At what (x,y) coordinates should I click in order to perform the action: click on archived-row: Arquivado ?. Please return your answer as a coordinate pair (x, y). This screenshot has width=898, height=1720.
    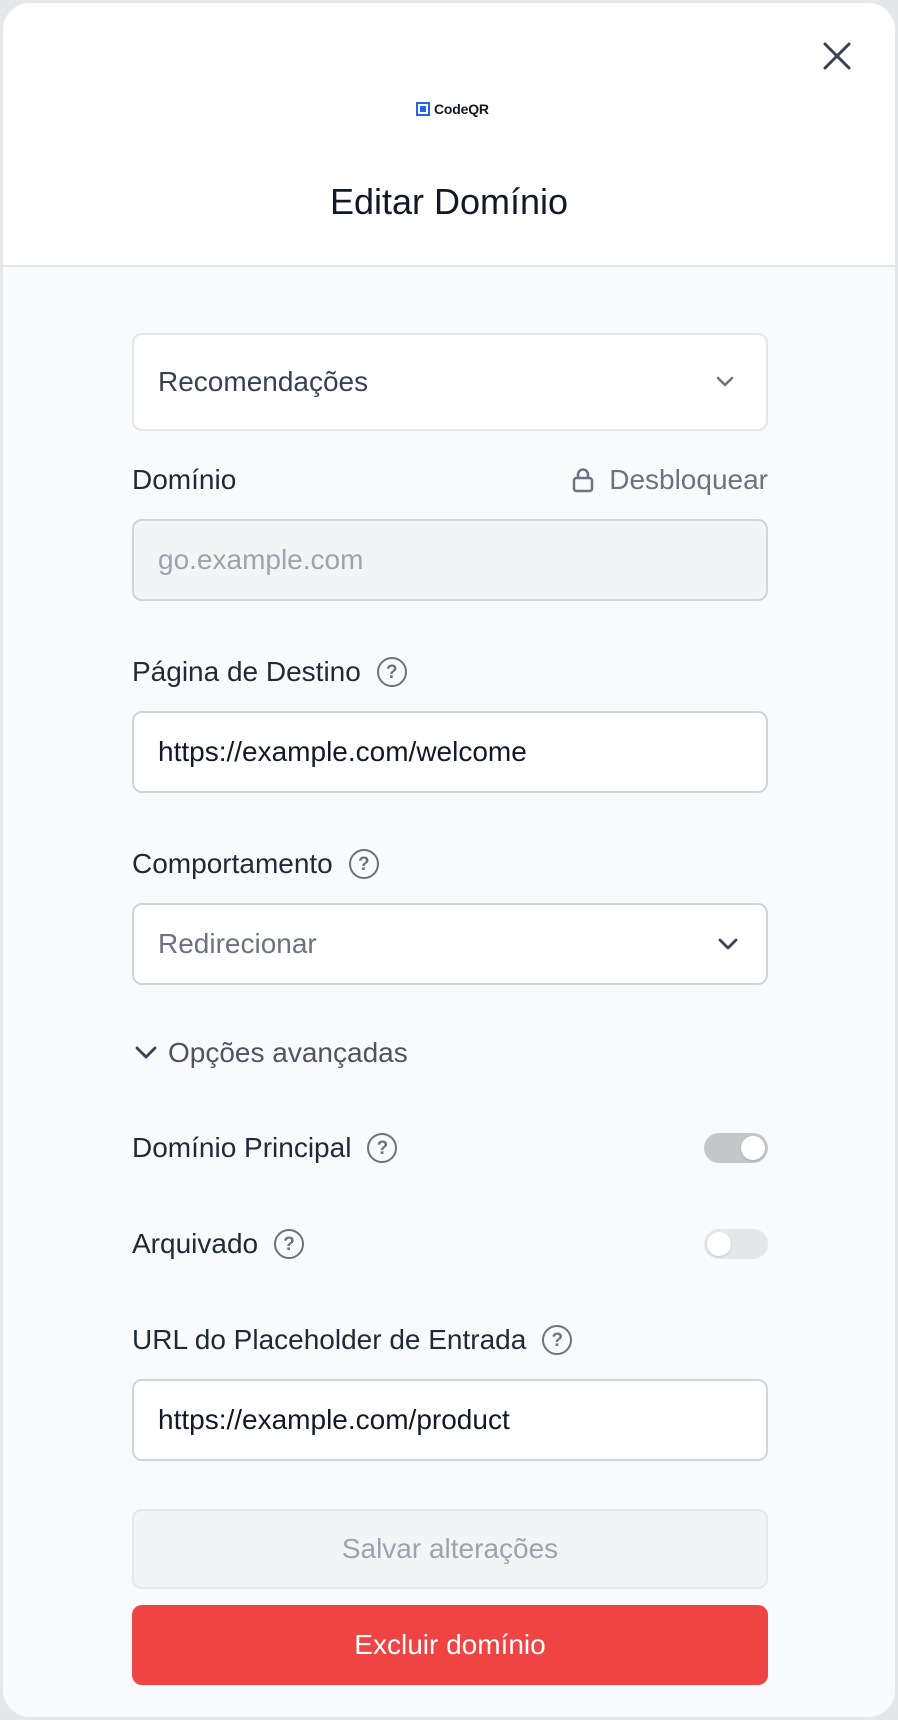
    Looking at the image, I should click on (450, 1244).